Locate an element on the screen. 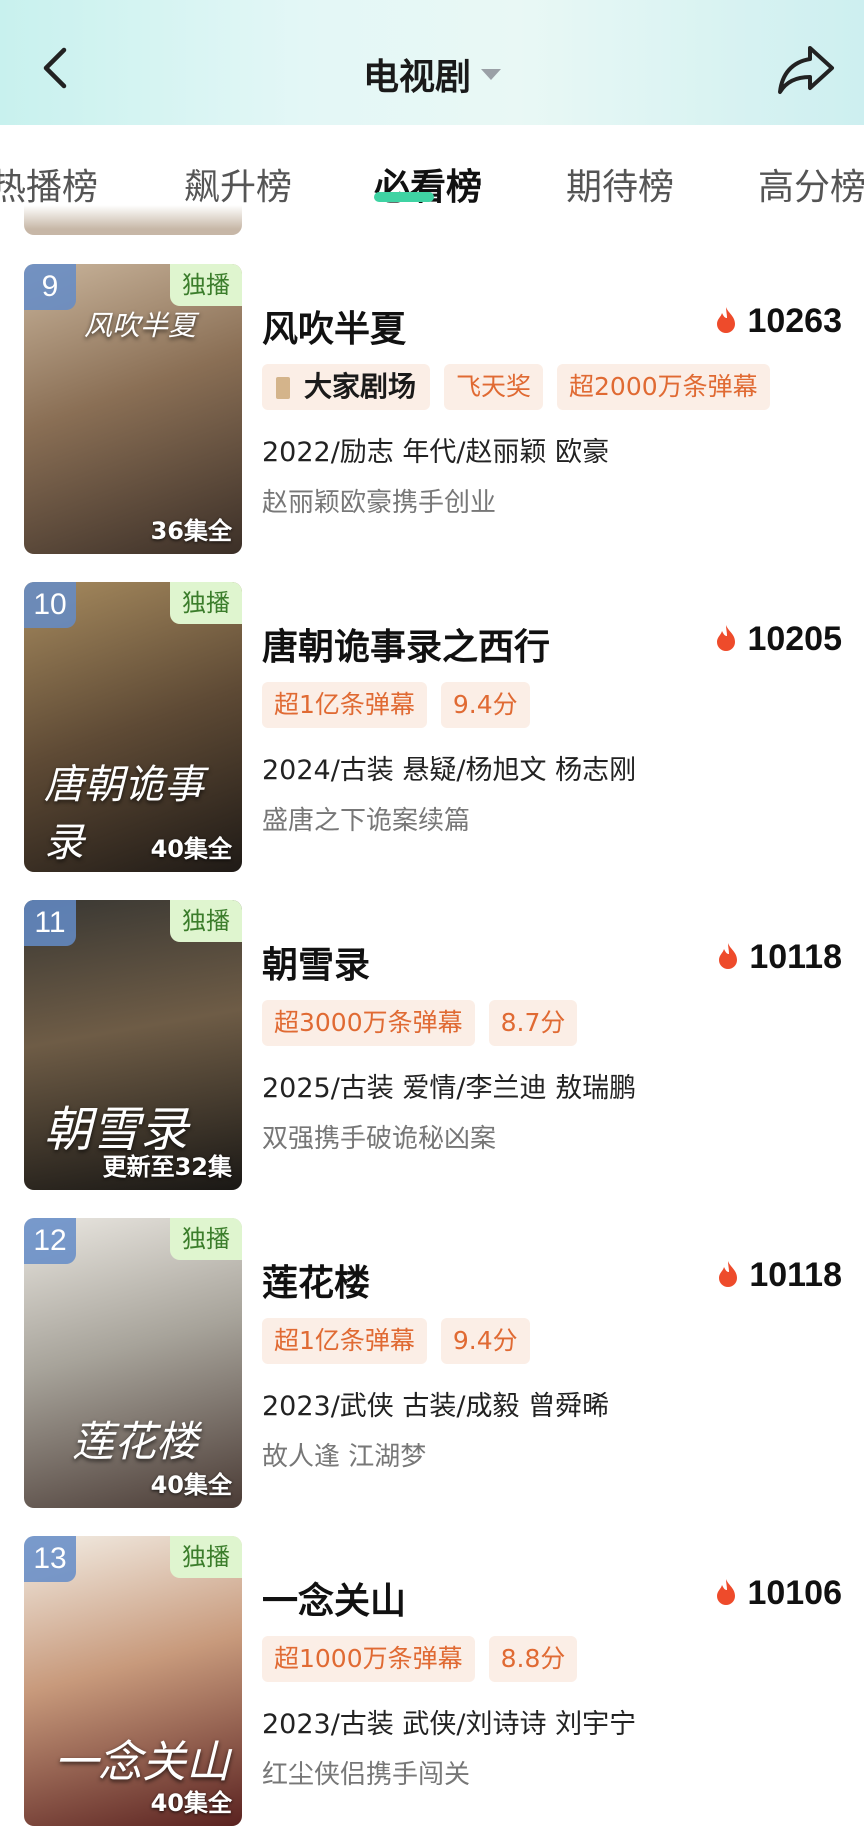 Image resolution: width=864 pixels, height=1826 pixels. heat-score: 10263 is located at coordinates (778, 322).